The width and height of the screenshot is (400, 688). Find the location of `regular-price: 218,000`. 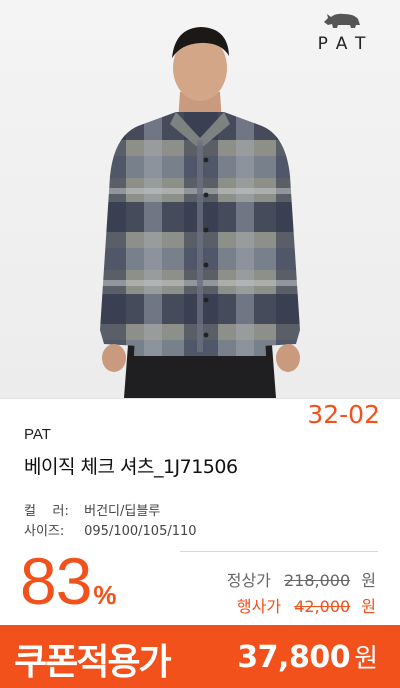

regular-price: 218,000 is located at coordinates (317, 580).